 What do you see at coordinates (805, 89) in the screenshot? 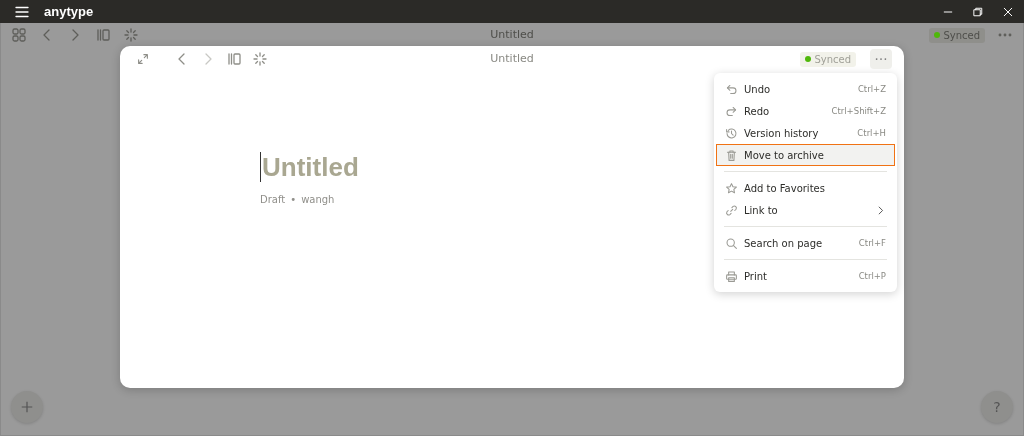
I see `menu-item: Undo Ctrl+Z` at bounding box center [805, 89].